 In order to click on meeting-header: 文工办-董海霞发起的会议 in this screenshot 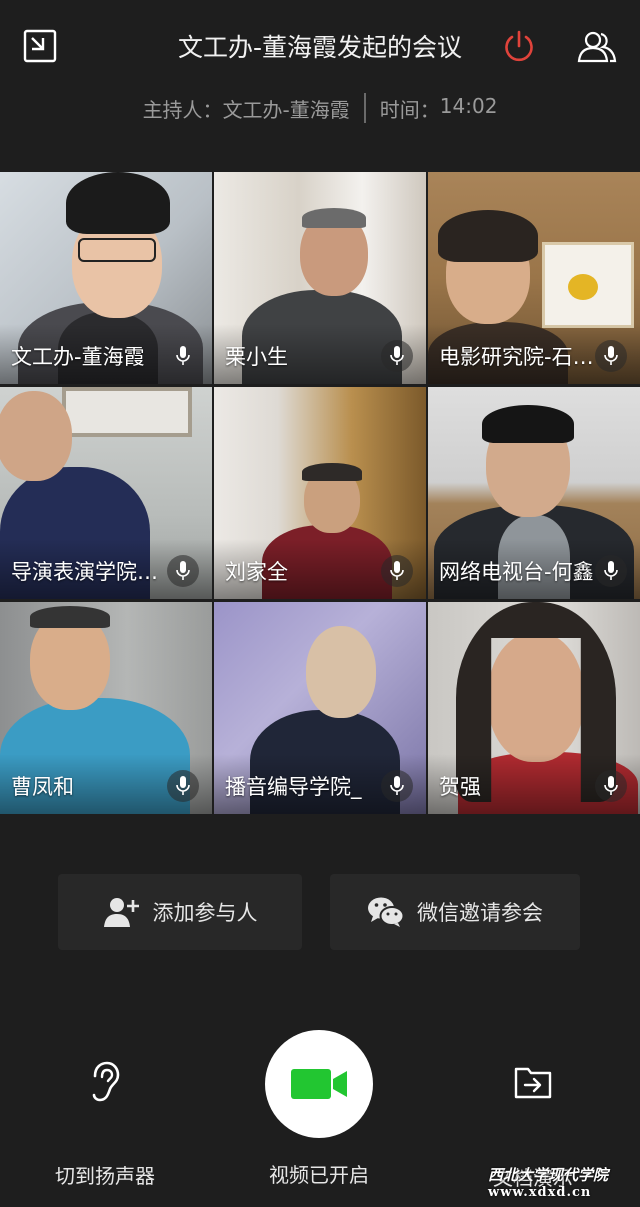, I will do `click(320, 47)`.